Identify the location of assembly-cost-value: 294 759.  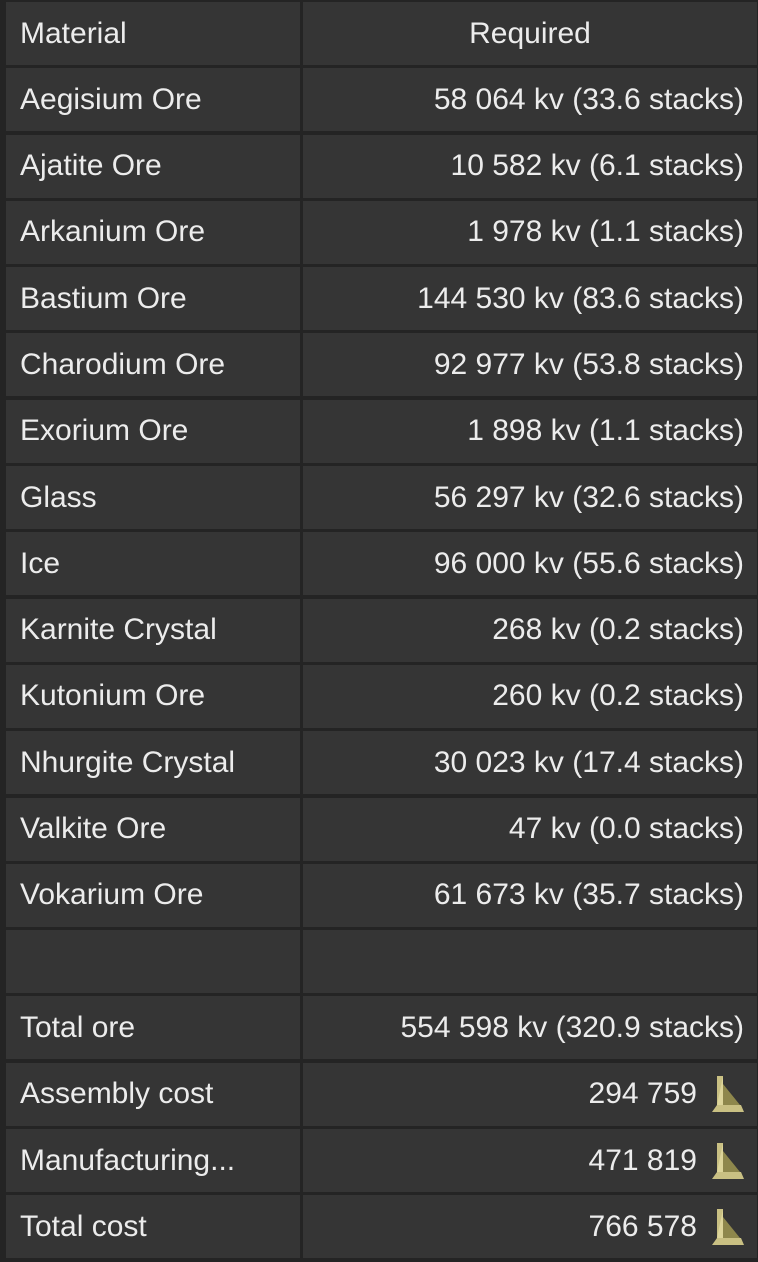
(642, 1094).